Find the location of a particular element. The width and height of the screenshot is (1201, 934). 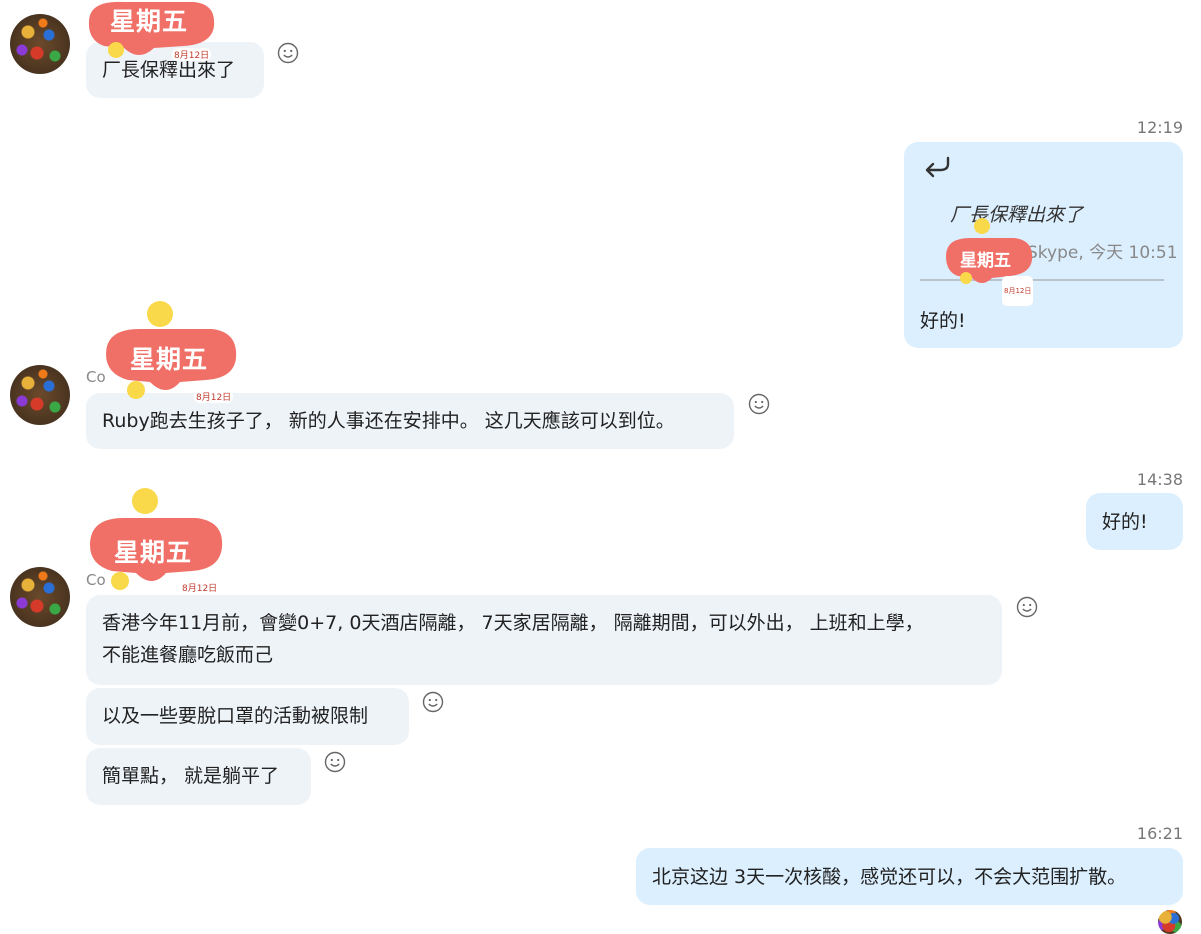

message-bubble: 北京这边 3天一次核酸，感觉还可以，不会大范围扩散。 is located at coordinates (909, 876).